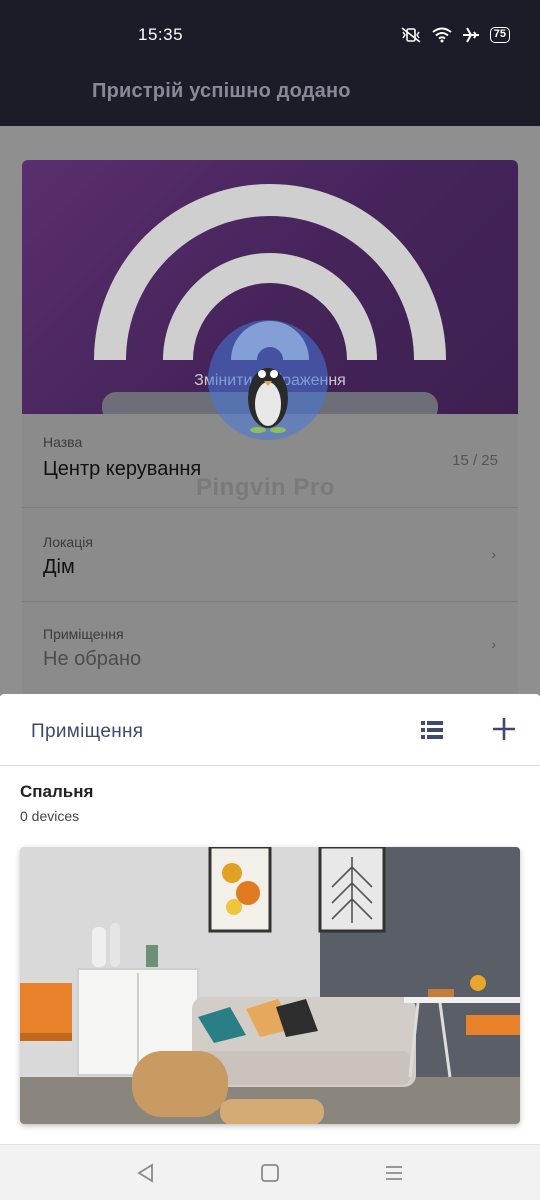 Image resolution: width=540 pixels, height=1200 pixels. Describe the element at coordinates (50, 816) in the screenshot. I see `room-device-count: 0 devices` at that location.